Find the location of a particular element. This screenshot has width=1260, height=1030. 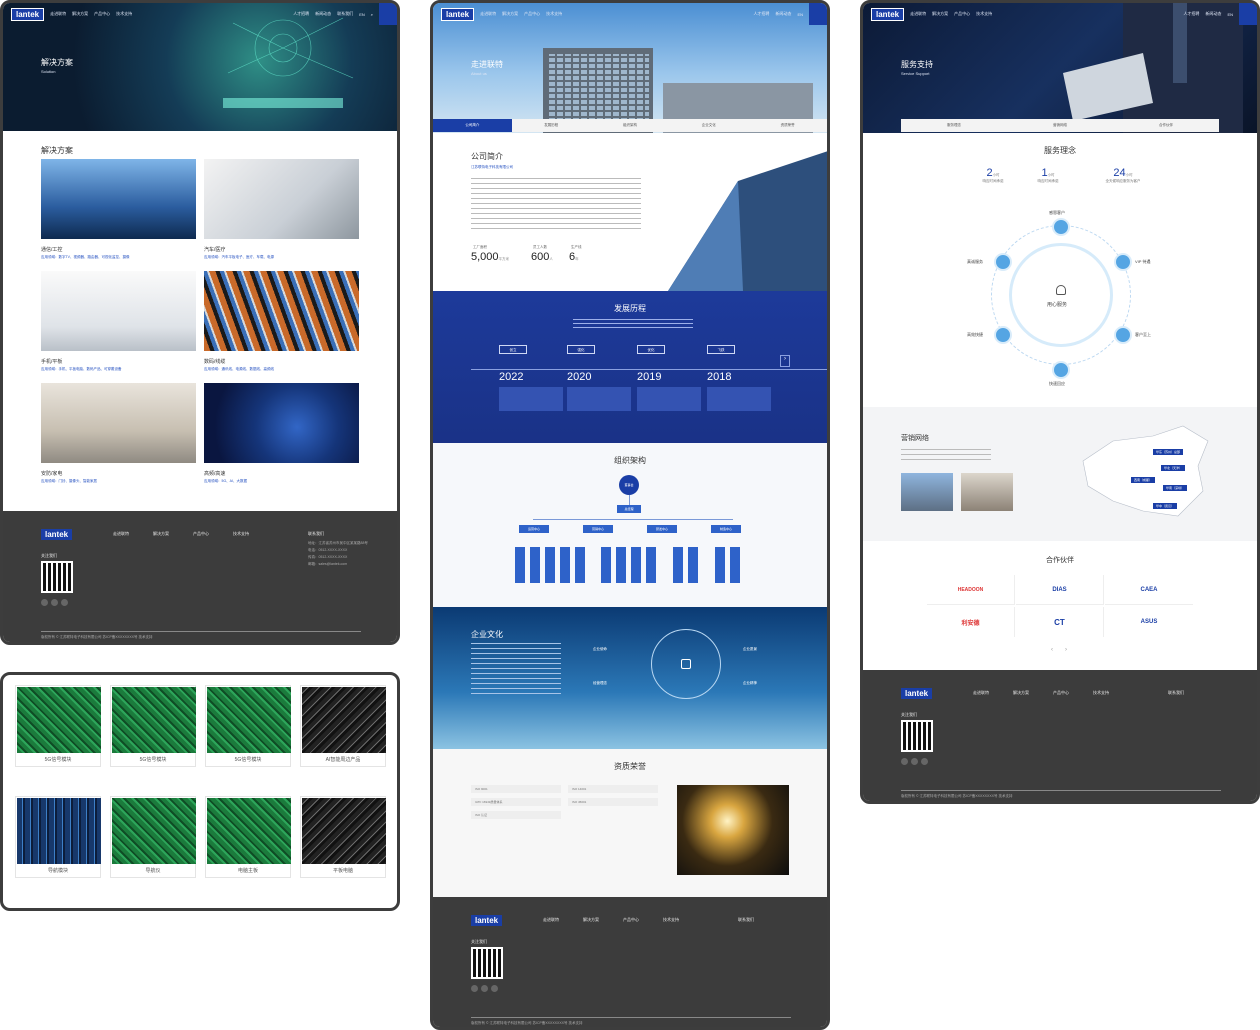

tab-history: 发展历程 is located at coordinates (551, 125).